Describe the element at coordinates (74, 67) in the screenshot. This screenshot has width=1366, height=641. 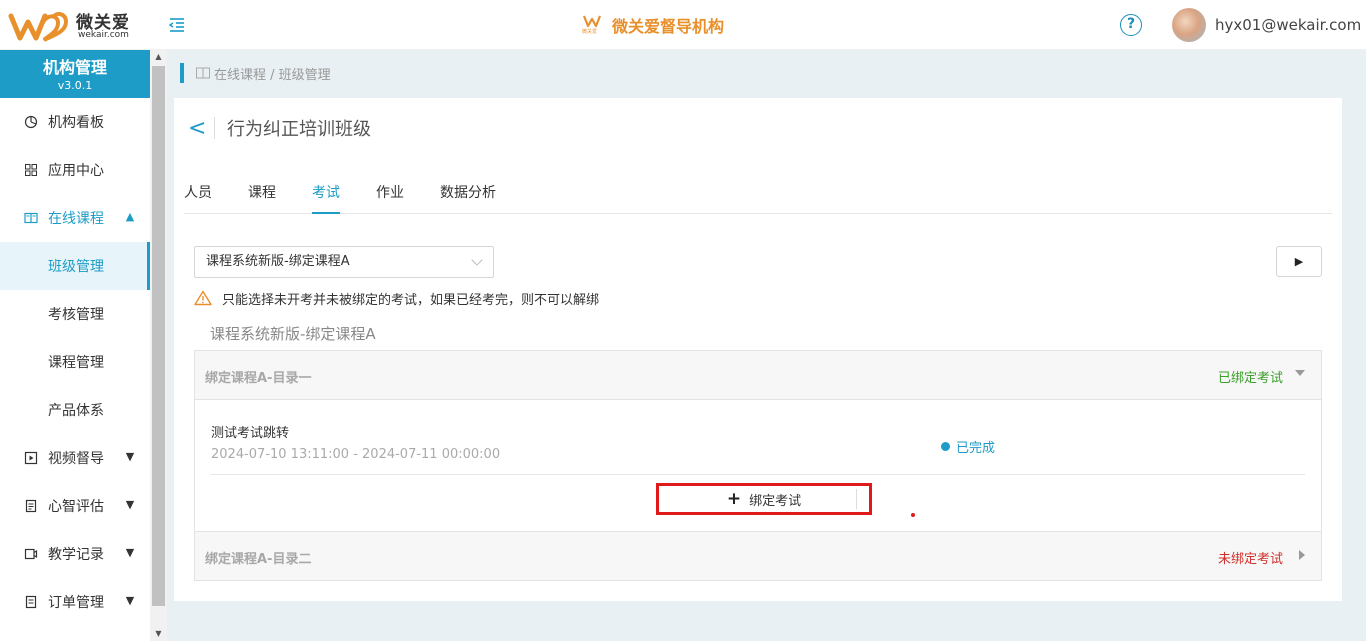
I see `sidebar-title: 机构管理` at that location.